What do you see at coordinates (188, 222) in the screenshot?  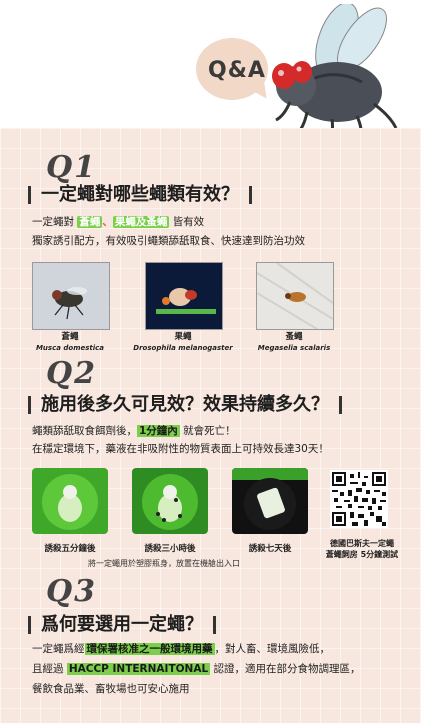 I see `q1-line1-suffix: 皆有效` at bounding box center [188, 222].